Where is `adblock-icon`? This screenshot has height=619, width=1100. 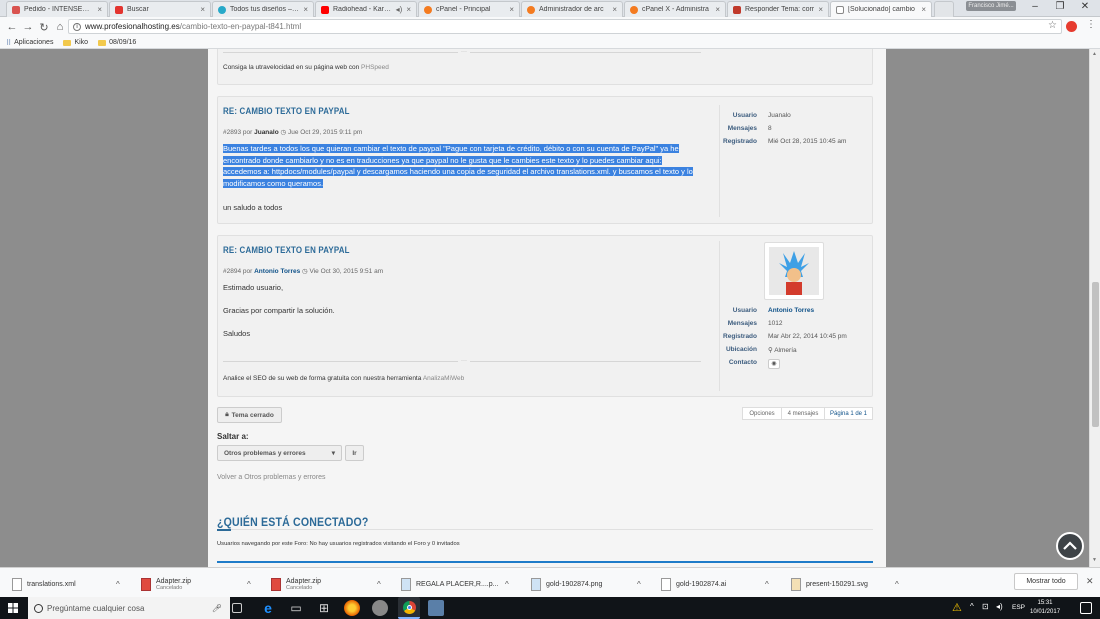
adblock-icon is located at coordinates (1071, 26).